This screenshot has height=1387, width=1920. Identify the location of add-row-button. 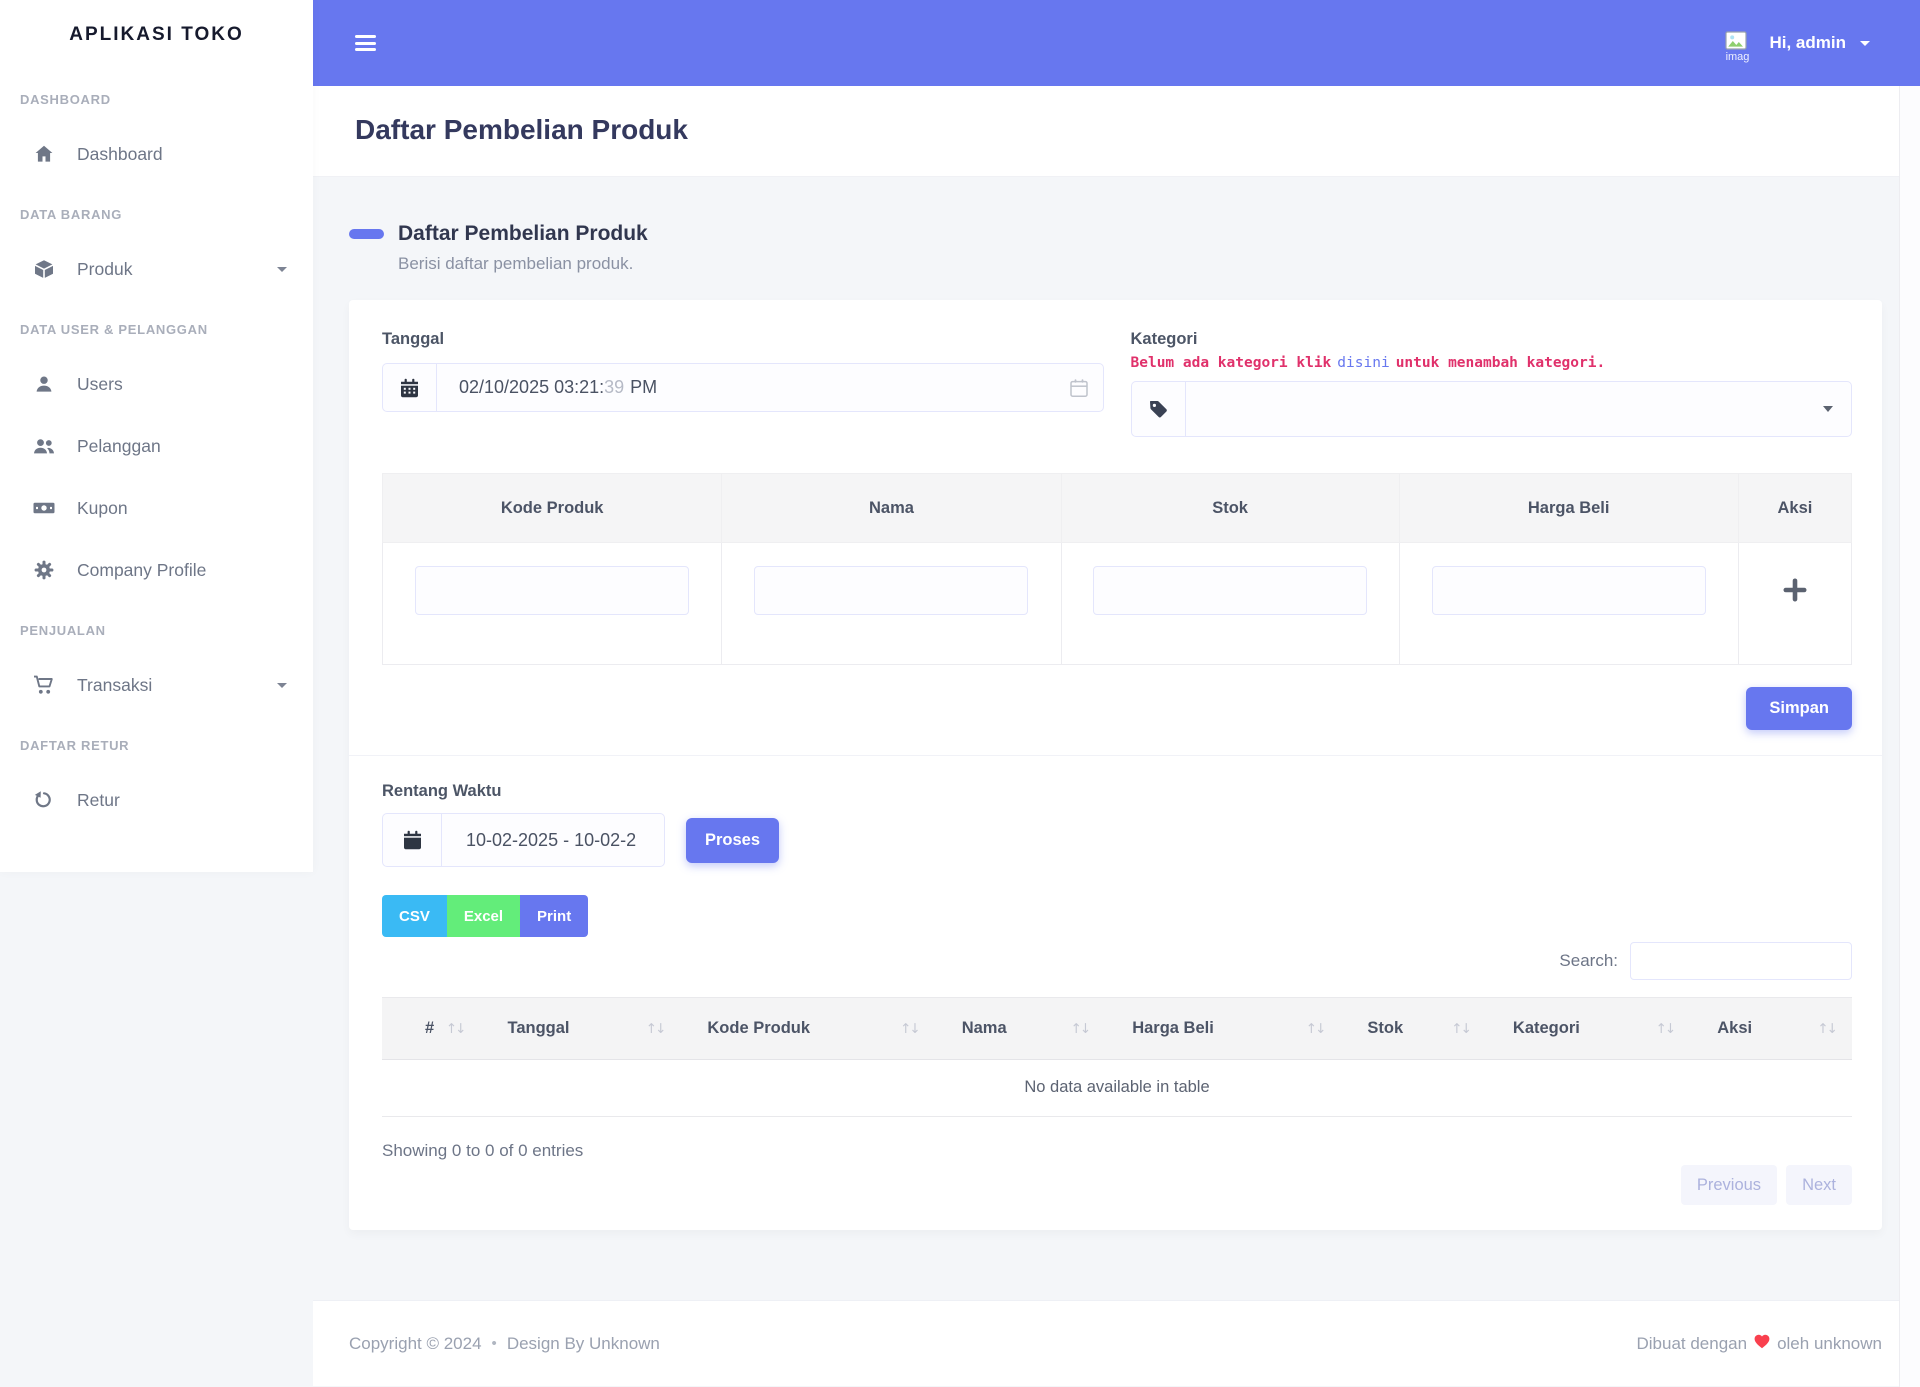
(1795, 590).